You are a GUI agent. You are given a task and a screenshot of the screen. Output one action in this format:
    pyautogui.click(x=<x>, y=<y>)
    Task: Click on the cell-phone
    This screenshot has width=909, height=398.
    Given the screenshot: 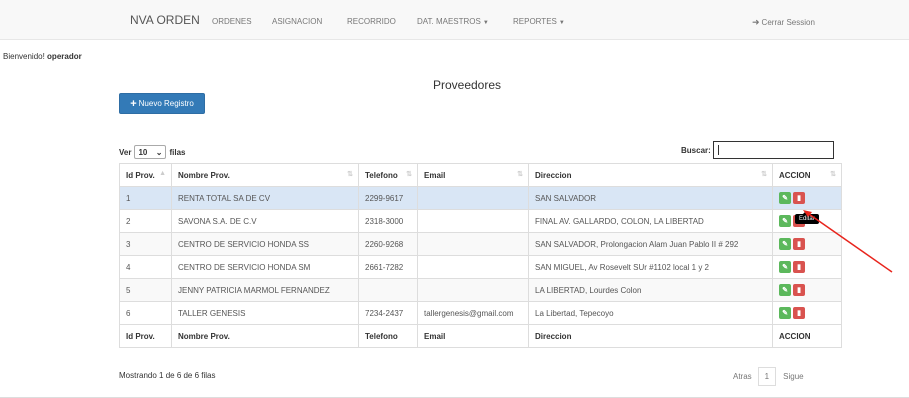 What is the action you would take?
    pyautogui.click(x=388, y=290)
    